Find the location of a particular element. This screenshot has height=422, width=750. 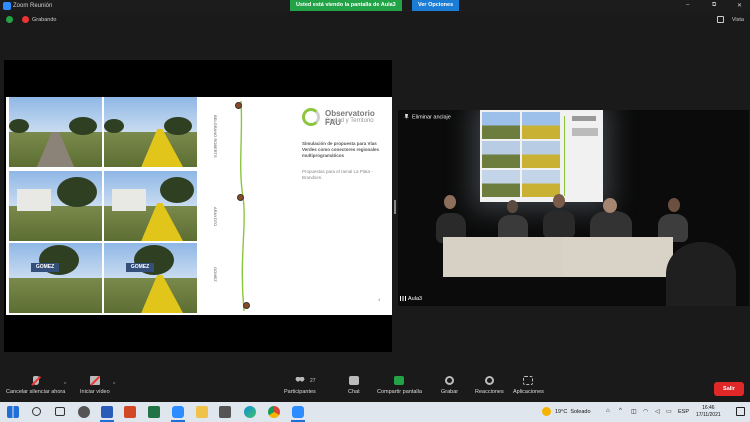

store-app-icon is located at coordinates (225, 412).